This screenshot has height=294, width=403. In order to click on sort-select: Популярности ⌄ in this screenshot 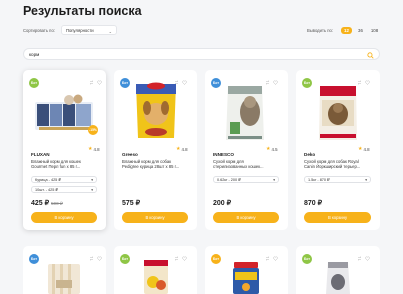, I will do `click(88, 30)`.